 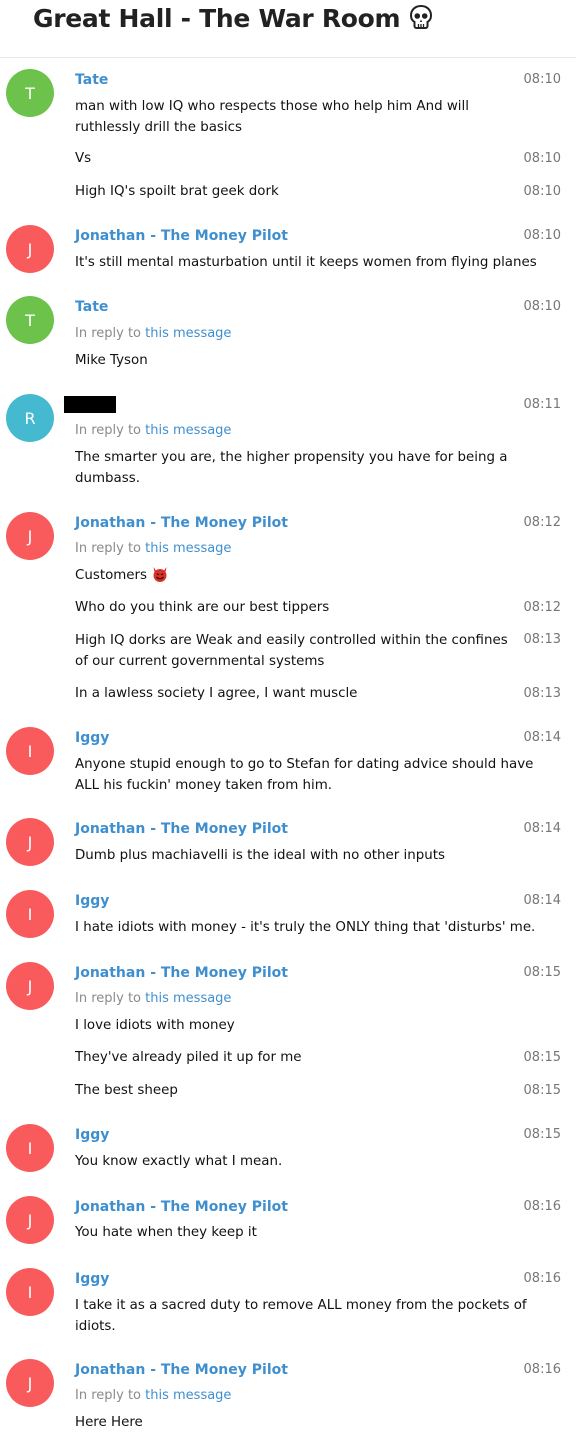 What do you see at coordinates (295, 575) in the screenshot?
I see `message-text-row: Customers` at bounding box center [295, 575].